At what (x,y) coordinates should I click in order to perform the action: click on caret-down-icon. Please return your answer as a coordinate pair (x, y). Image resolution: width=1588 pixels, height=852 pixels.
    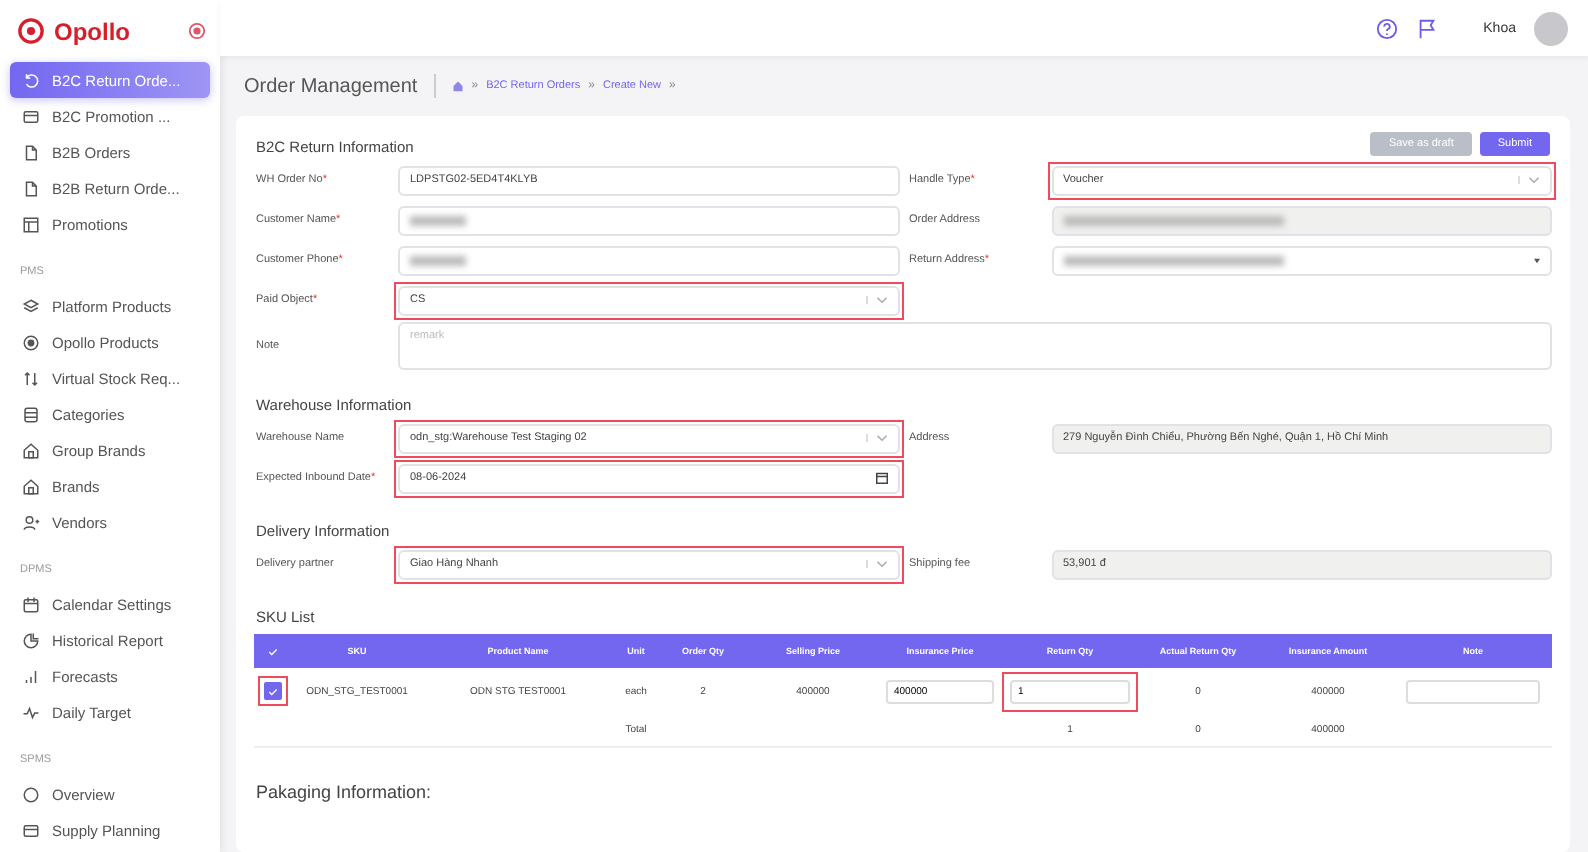
    Looking at the image, I should click on (1537, 260).